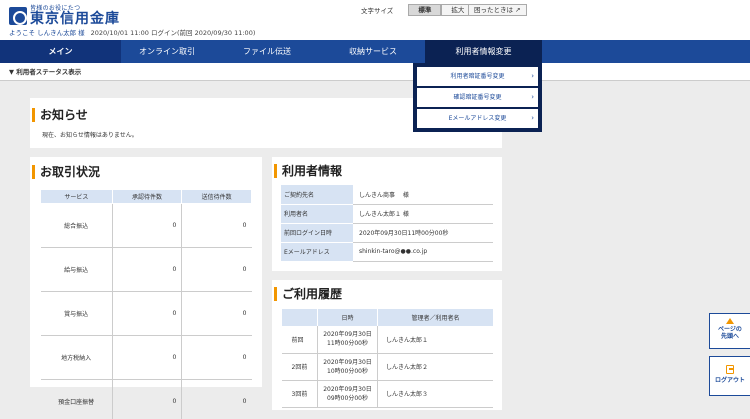 This screenshot has height=419, width=750. Describe the element at coordinates (317, 195) in the screenshot. I see `field-label: ご契約先名` at that location.